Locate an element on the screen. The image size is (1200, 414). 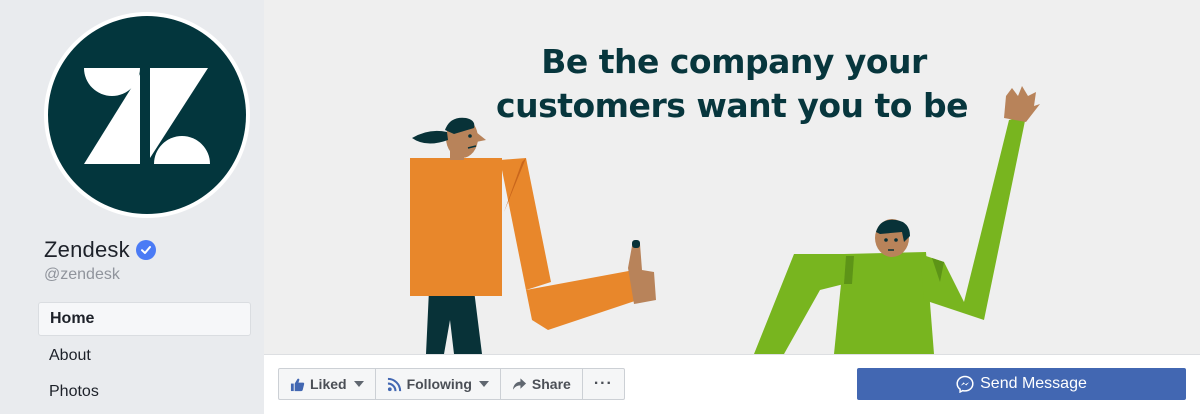
more-options-button: ··· is located at coordinates (603, 384).